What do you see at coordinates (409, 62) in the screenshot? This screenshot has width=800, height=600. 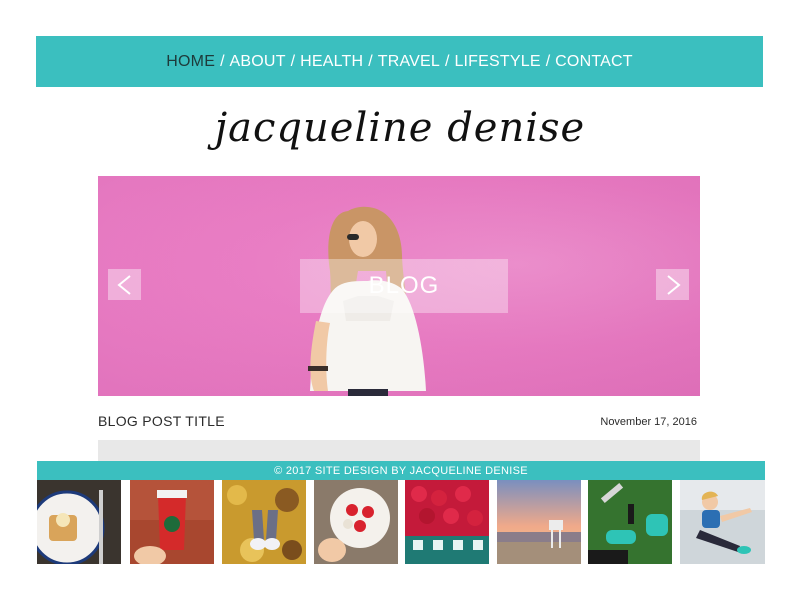 I see `nav-item-travel: TRAVEL` at bounding box center [409, 62].